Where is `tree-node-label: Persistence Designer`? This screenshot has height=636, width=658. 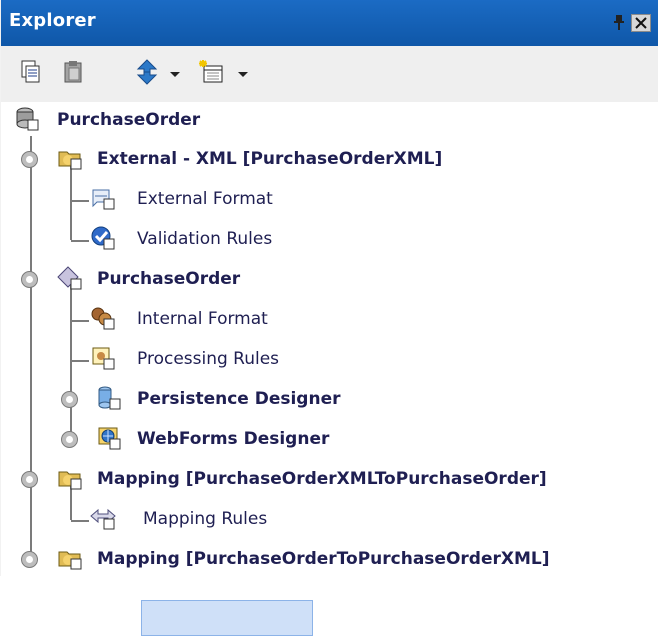
tree-node-label: Persistence Designer is located at coordinates (239, 399).